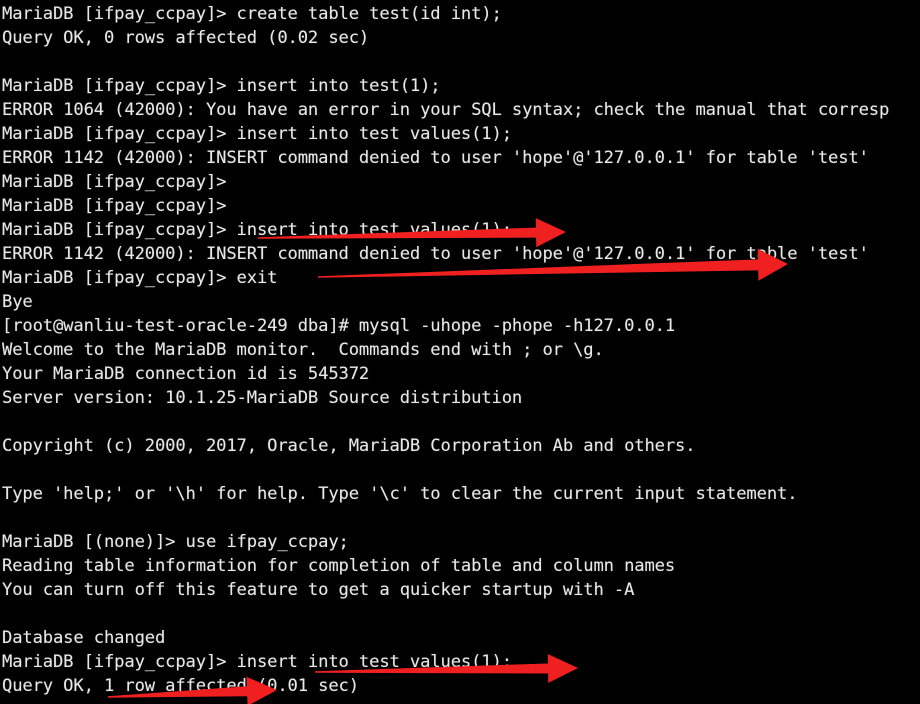 This screenshot has width=920, height=704. I want to click on terminal-line: Your MariaDB connection id is 545372, so click(186, 374).